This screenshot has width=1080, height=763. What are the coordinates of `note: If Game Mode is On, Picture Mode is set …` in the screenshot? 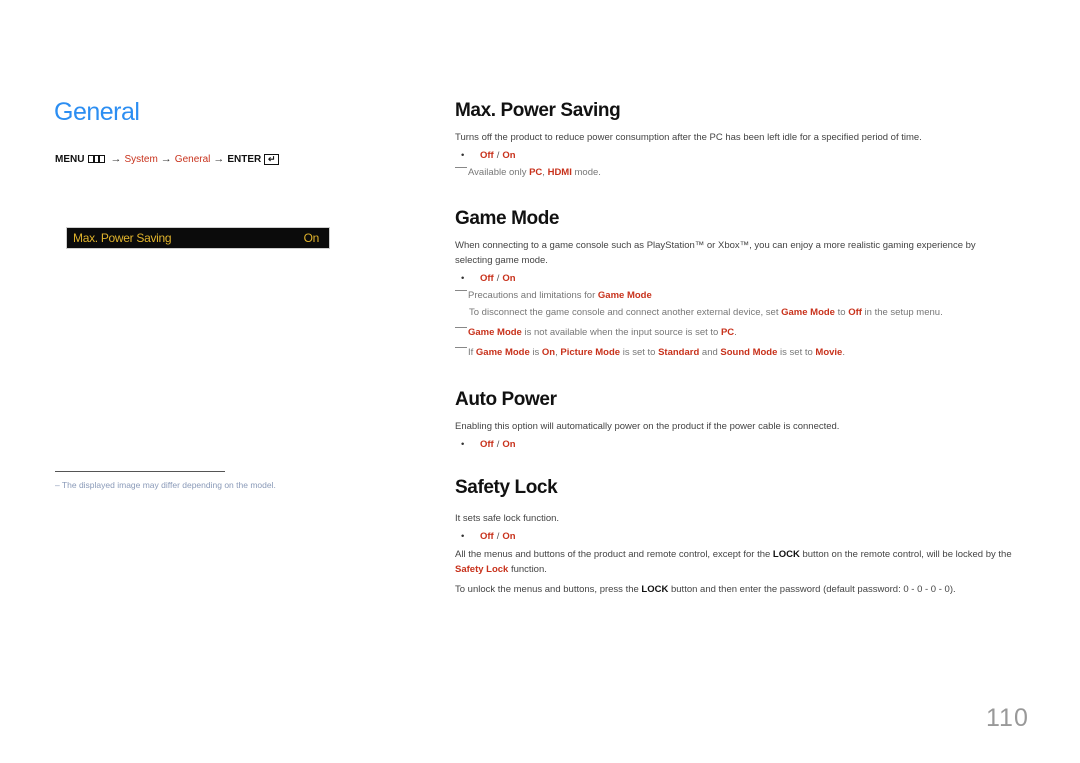 It's located at (735, 352).